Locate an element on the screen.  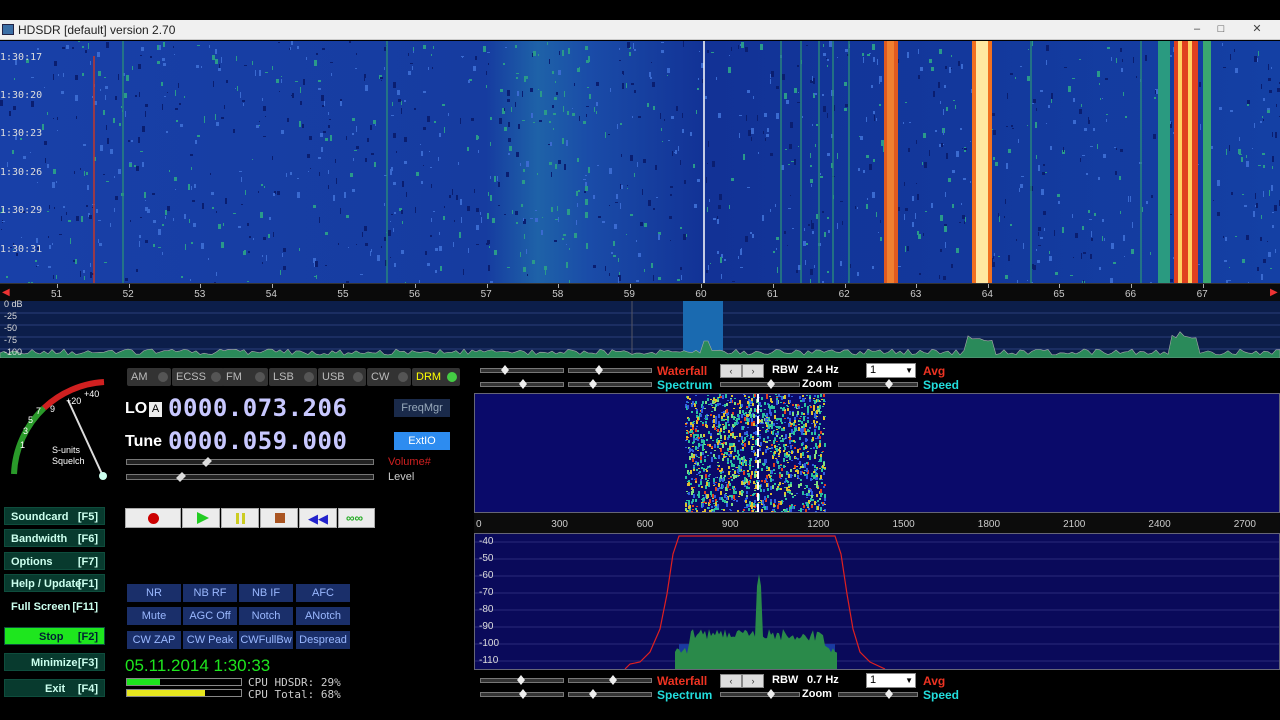
zoom-slider-left is located at coordinates (760, 384).